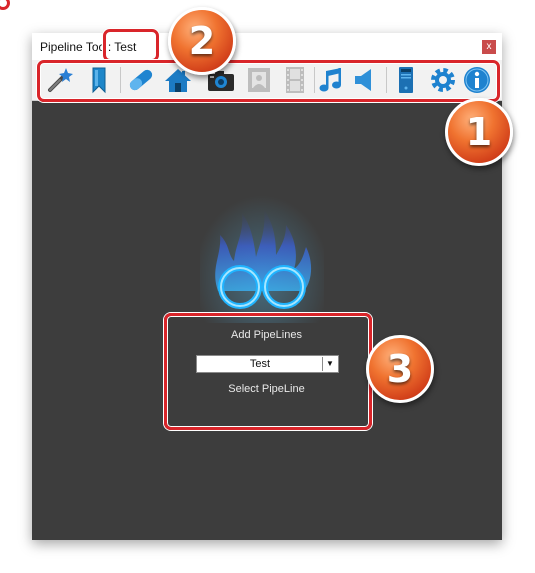  Describe the element at coordinates (131, 45) in the screenshot. I see `highlight-window-title` at that location.